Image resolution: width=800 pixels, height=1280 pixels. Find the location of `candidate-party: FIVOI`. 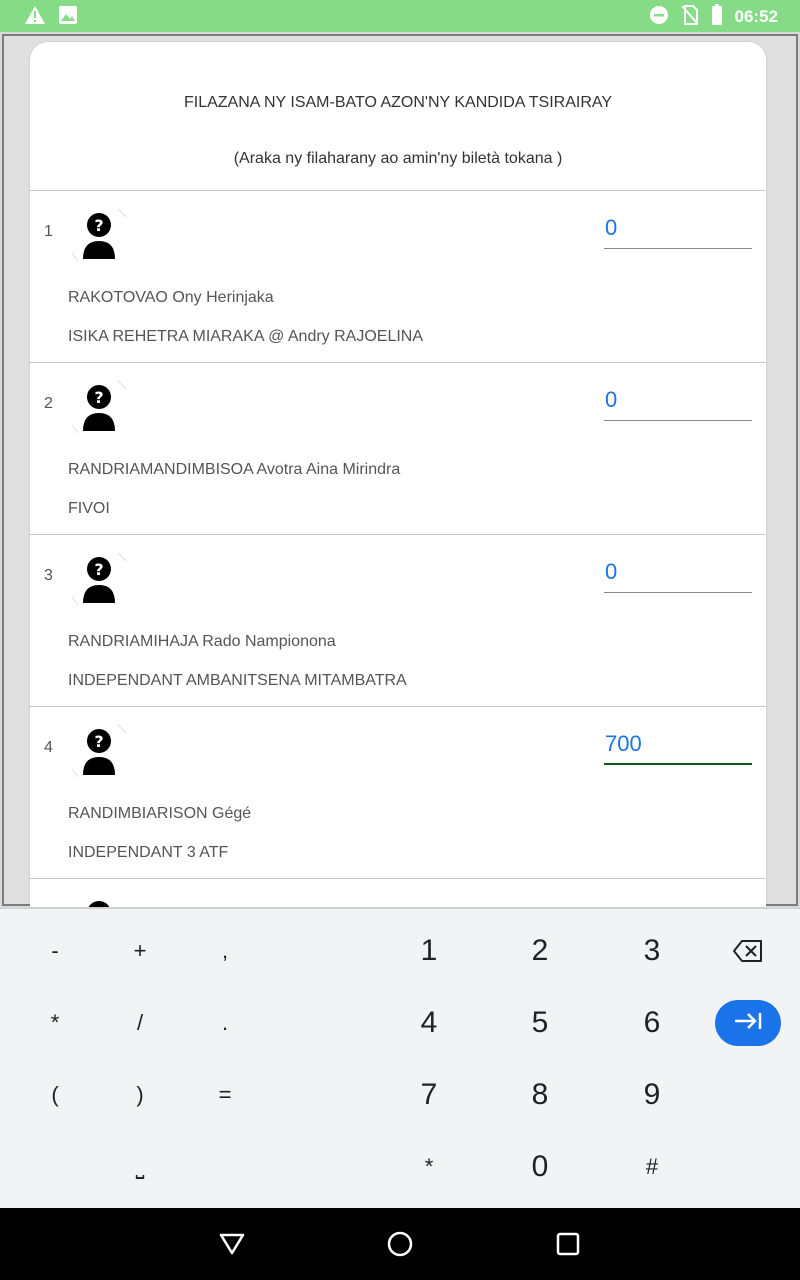

candidate-party: FIVOI is located at coordinates (89, 508).